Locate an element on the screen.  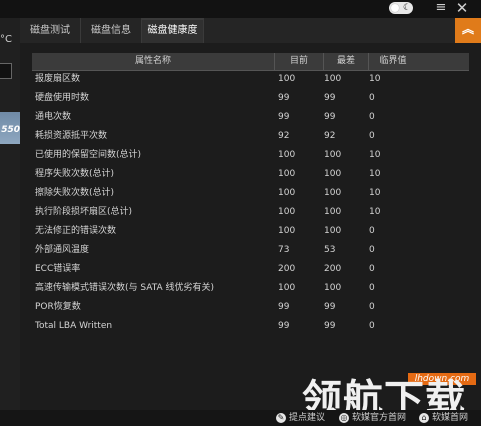
website-label: 软媒官方首网 is located at coordinates (379, 418).